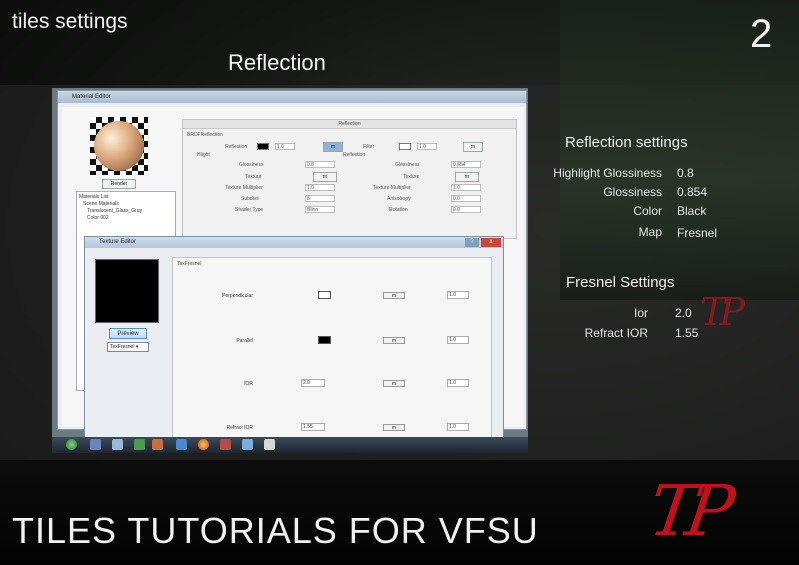 This screenshot has height=565, width=799. Describe the element at coordinates (126, 211) in the screenshot. I see `list-item: Translucent_Glass_Gray` at that location.